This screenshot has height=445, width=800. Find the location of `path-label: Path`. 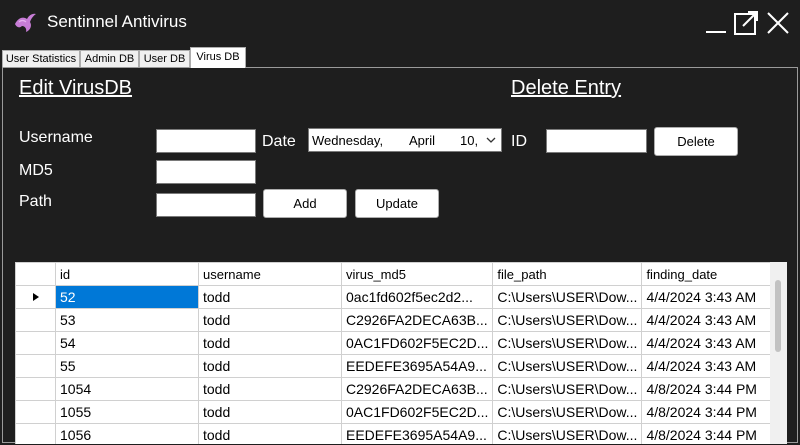

path-label: Path is located at coordinates (35, 201).